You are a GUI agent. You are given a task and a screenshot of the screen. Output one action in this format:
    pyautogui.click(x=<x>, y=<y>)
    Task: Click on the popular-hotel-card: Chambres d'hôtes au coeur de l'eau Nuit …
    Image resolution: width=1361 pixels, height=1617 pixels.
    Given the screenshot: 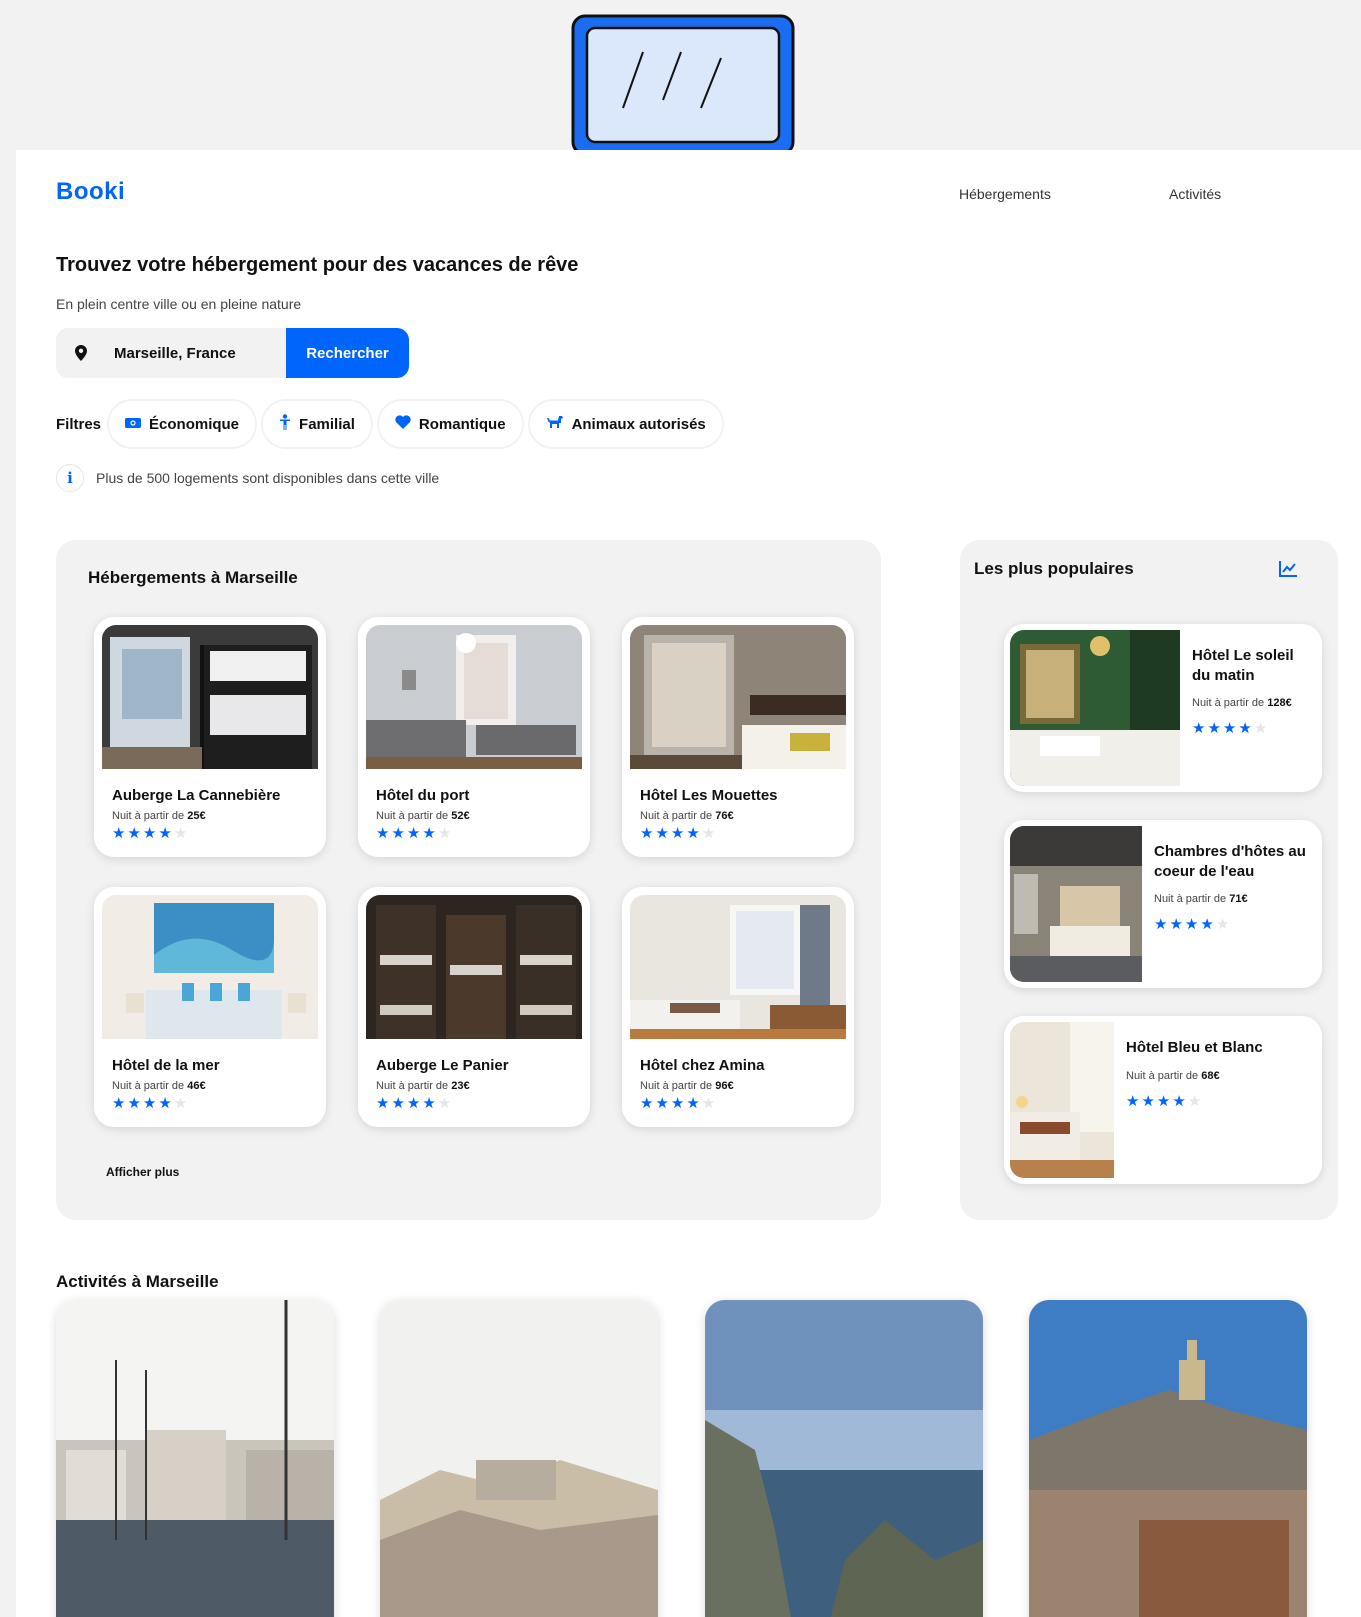 What is the action you would take?
    pyautogui.click(x=1163, y=904)
    